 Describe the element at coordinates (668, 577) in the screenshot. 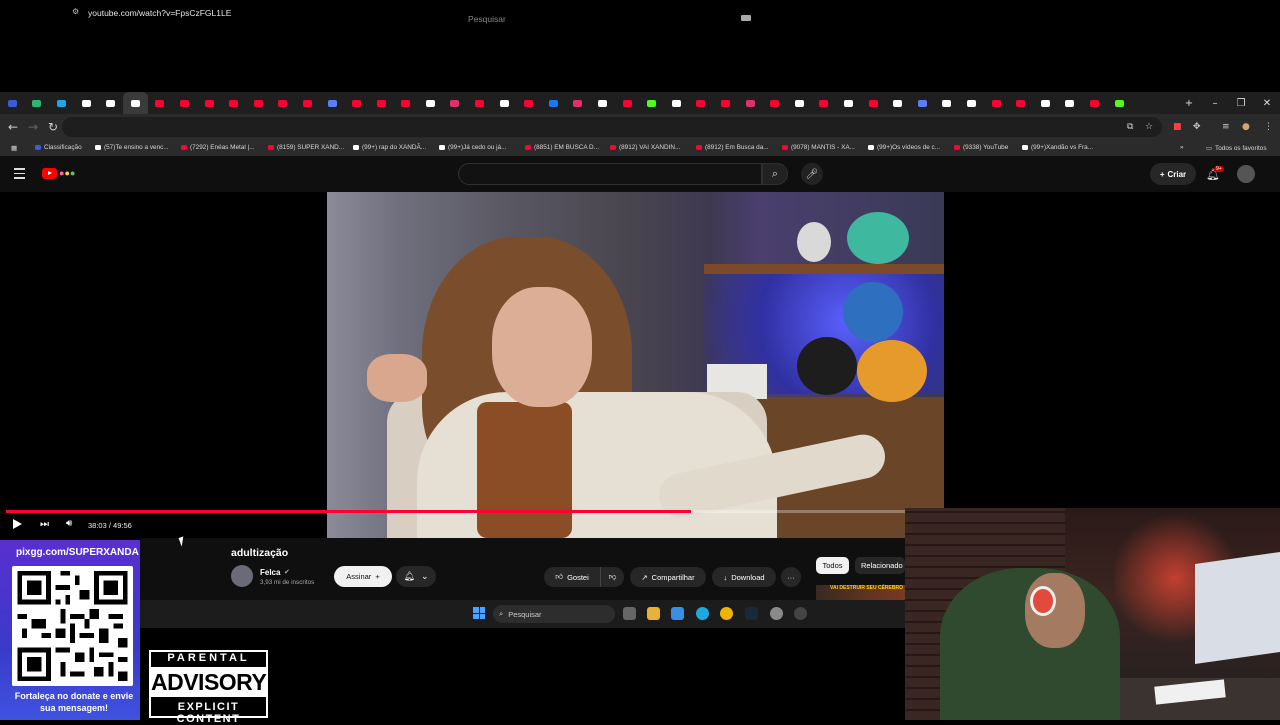

I see `share-button: ↗ Compartilhar` at that location.